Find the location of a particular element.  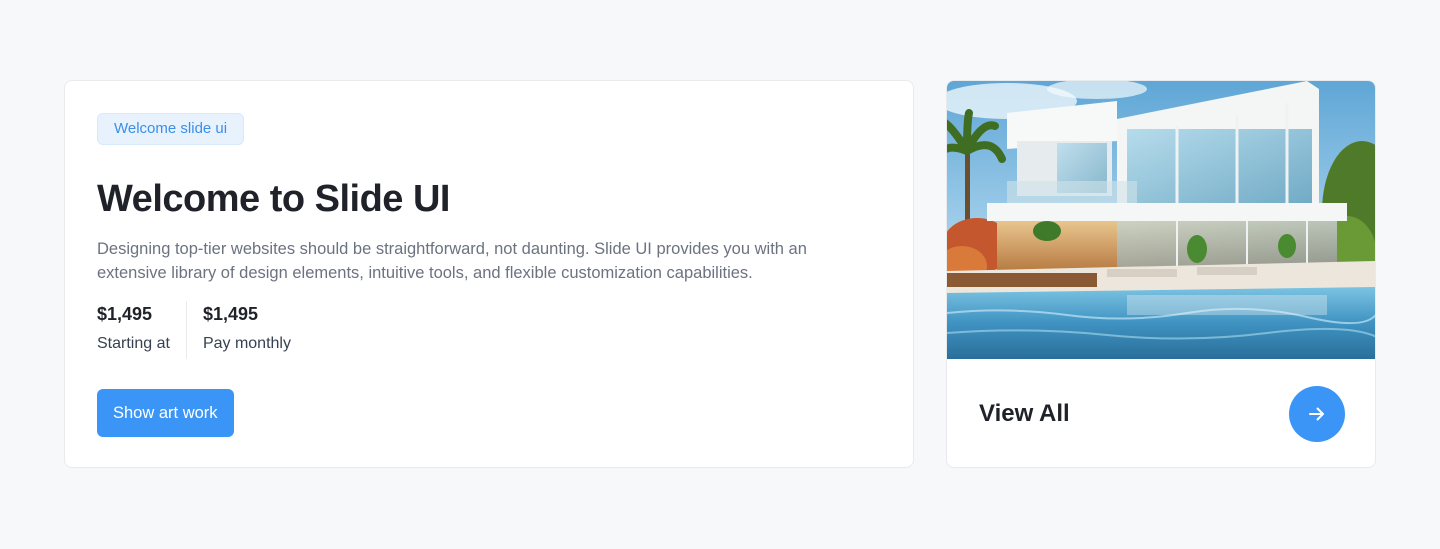

hero-title: Welcome to Slide UI is located at coordinates (273, 199).